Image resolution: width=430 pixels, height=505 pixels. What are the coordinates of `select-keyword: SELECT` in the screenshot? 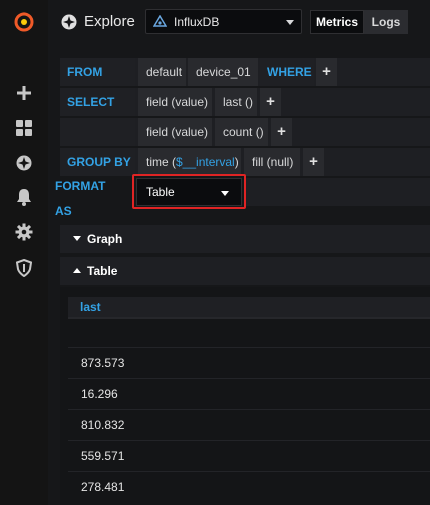 It's located at (97, 102).